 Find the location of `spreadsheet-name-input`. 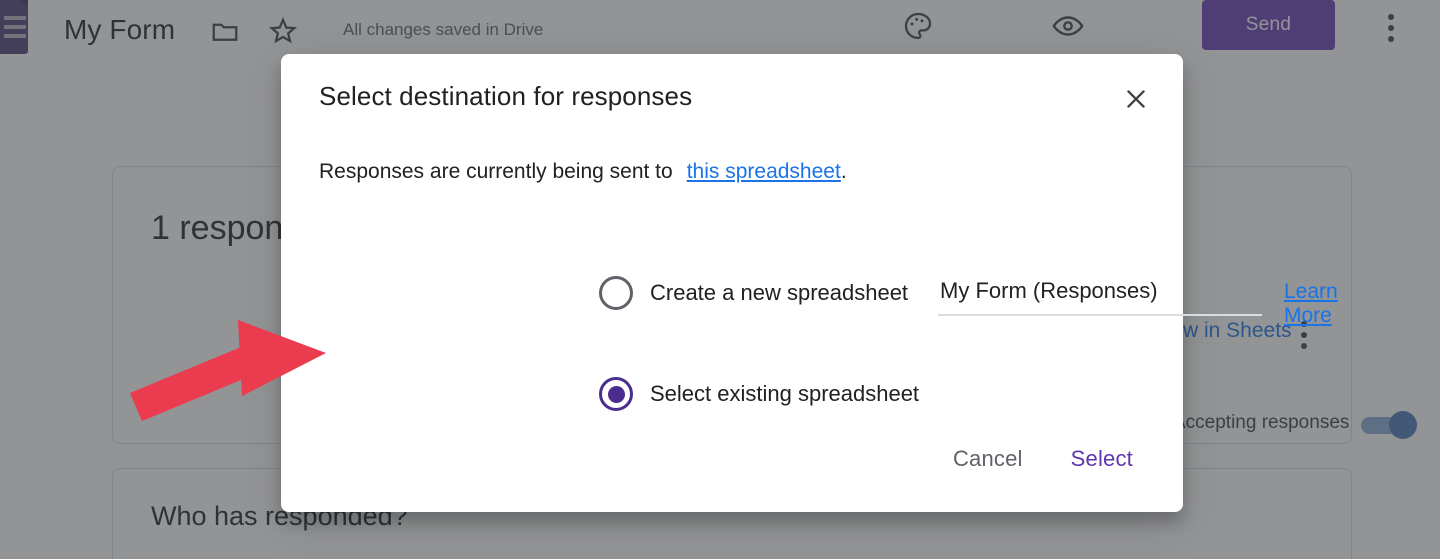

spreadsheet-name-input is located at coordinates (1100, 296).